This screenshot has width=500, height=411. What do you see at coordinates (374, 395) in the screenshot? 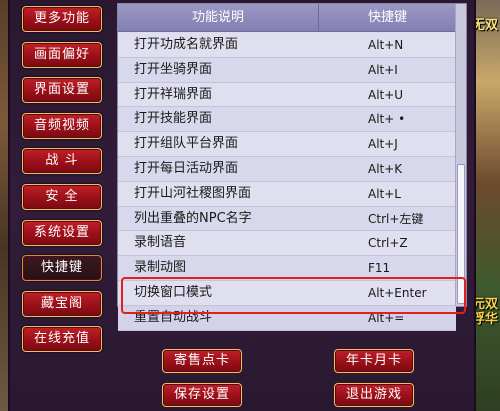
I see `exit-game-button: 退出游戏` at bounding box center [374, 395].